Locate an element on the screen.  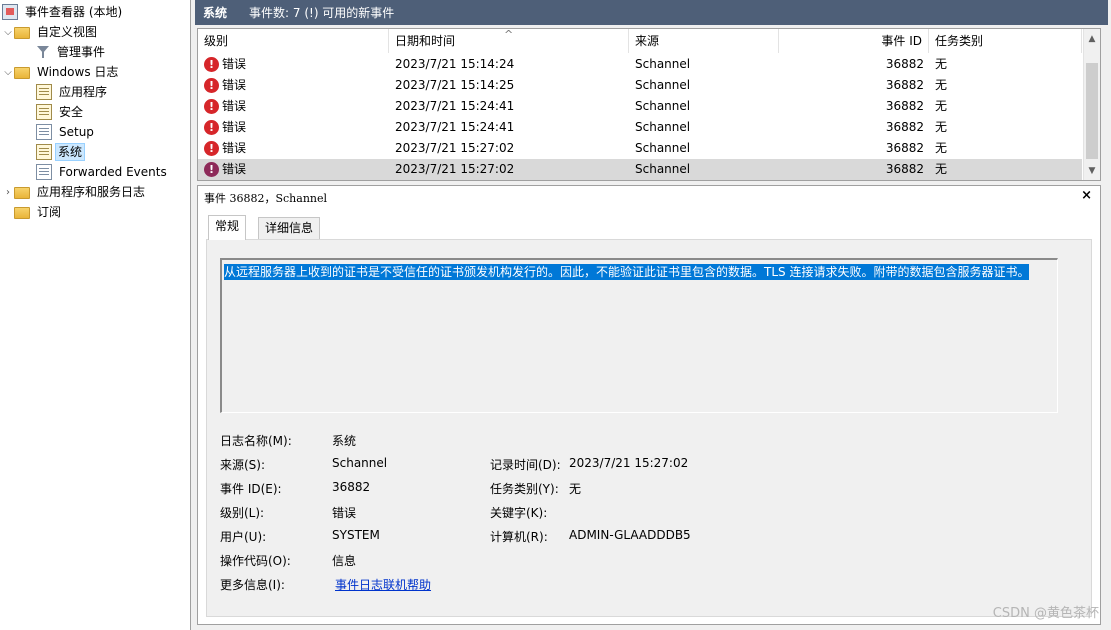
tree-item-windows-logs: ⌵ Windows 日志 is located at coordinates (62, 72).